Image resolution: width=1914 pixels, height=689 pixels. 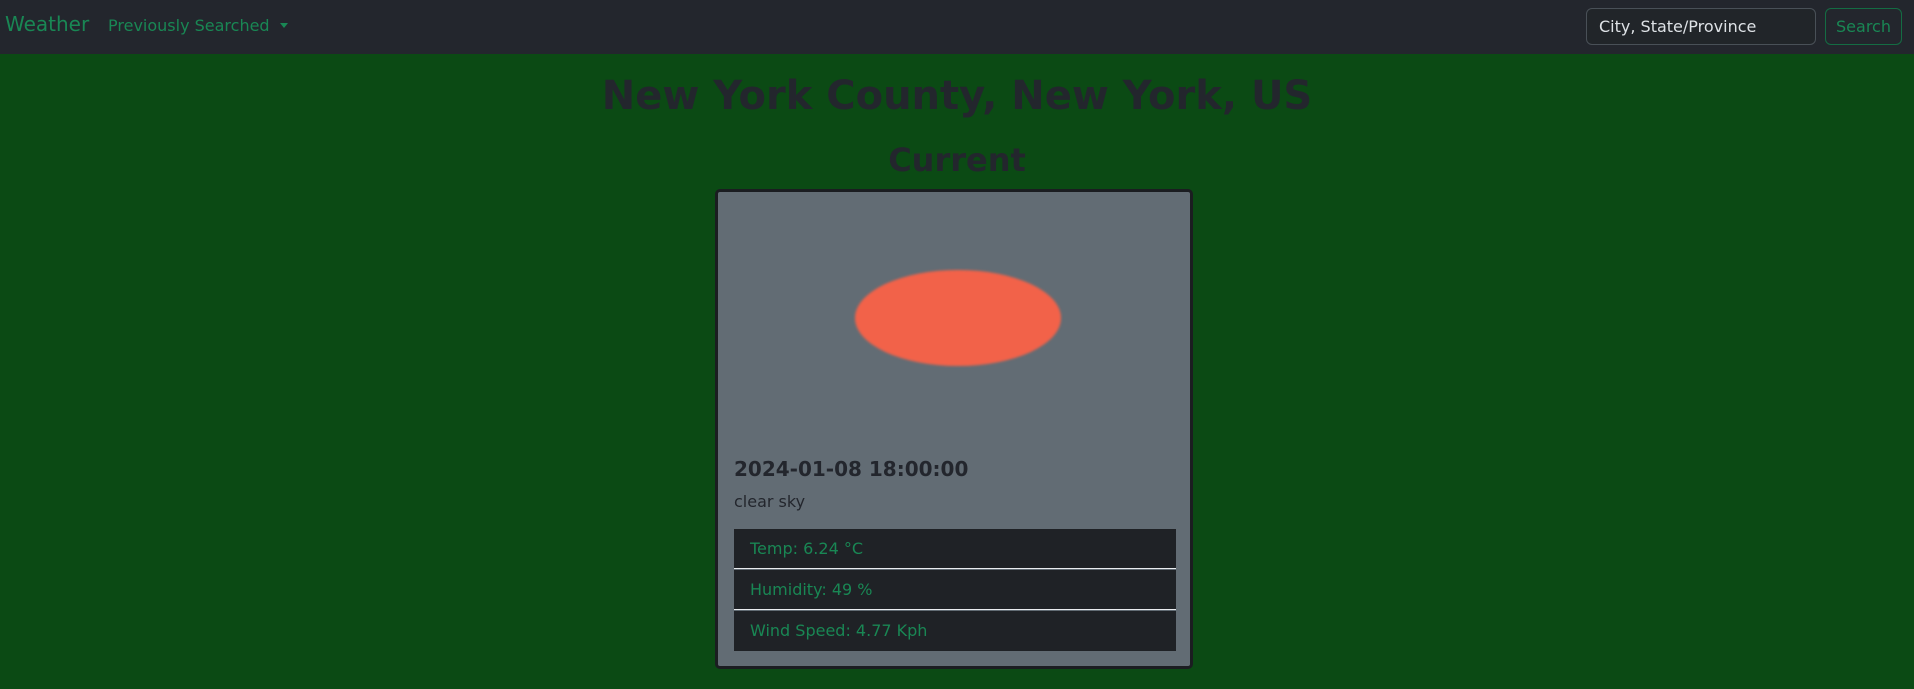 What do you see at coordinates (189, 25) in the screenshot?
I see `dropdown-label: Previously Searched` at bounding box center [189, 25].